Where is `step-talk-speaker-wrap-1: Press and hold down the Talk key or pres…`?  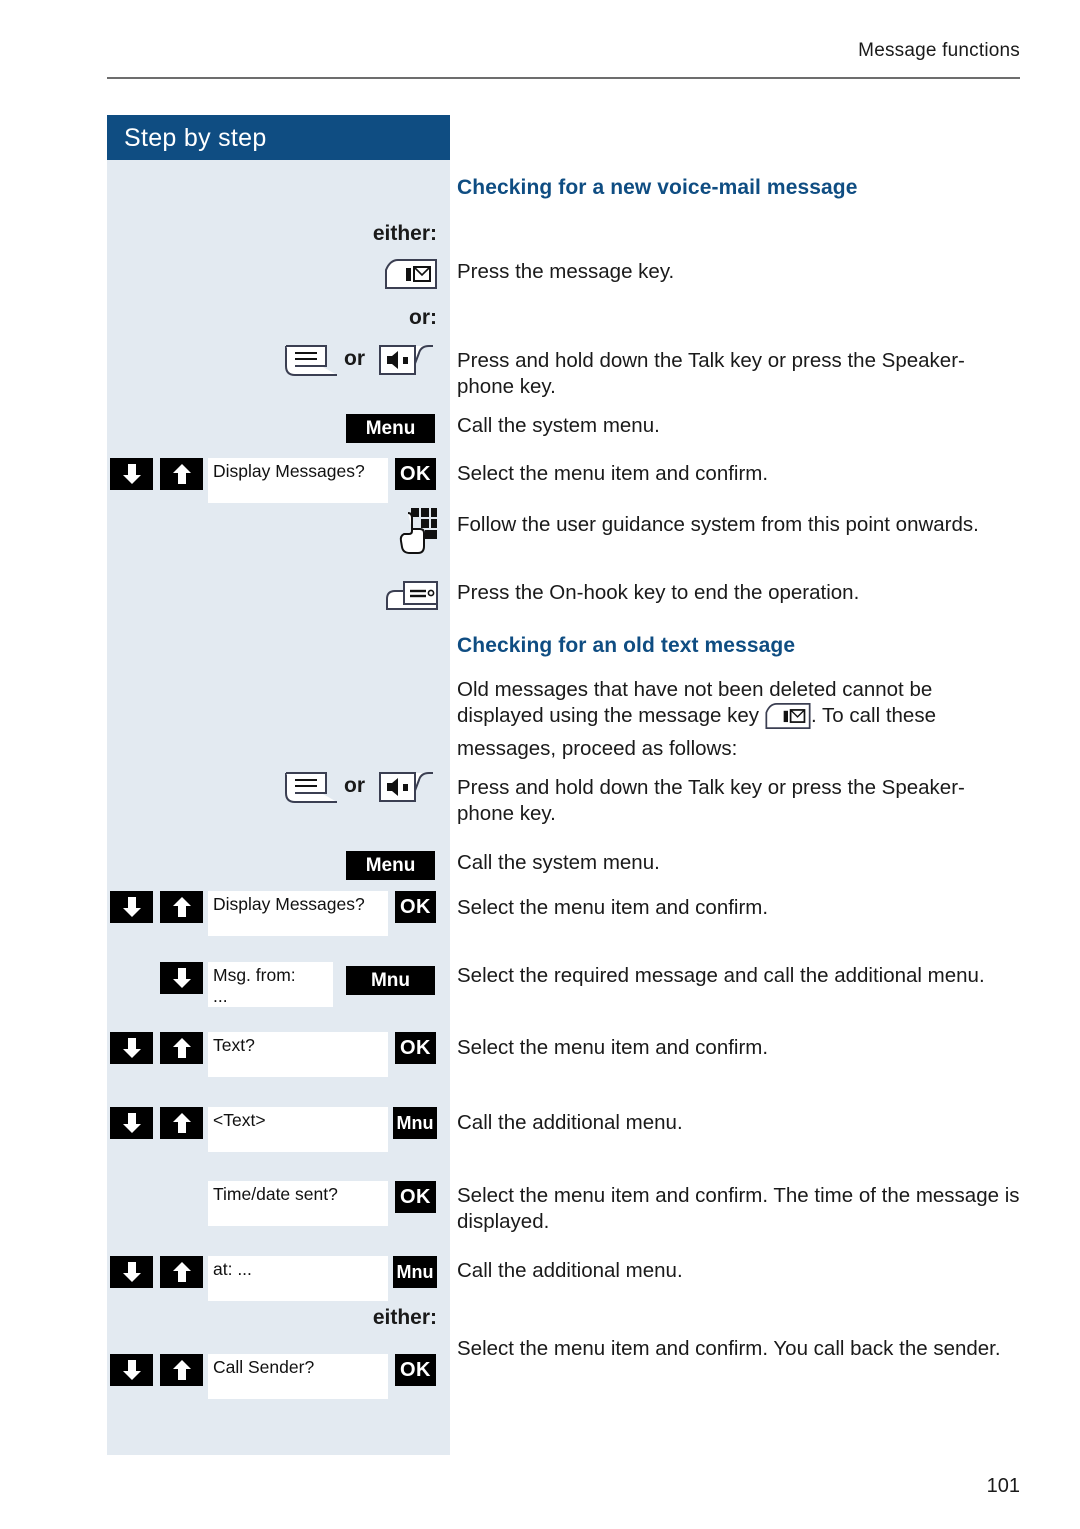 step-talk-speaker-wrap-1: Press and hold down the Talk key or pres… is located at coordinates (738, 374).